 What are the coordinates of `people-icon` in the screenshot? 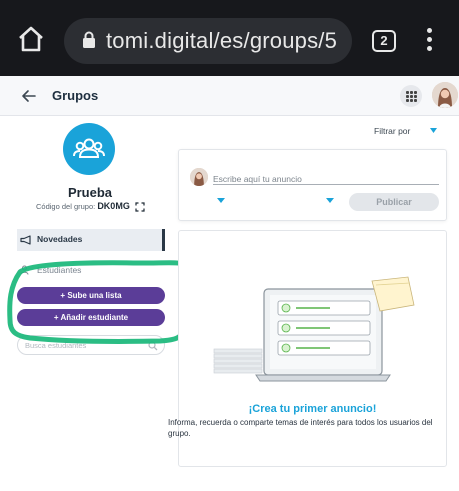 It's located at (24, 270).